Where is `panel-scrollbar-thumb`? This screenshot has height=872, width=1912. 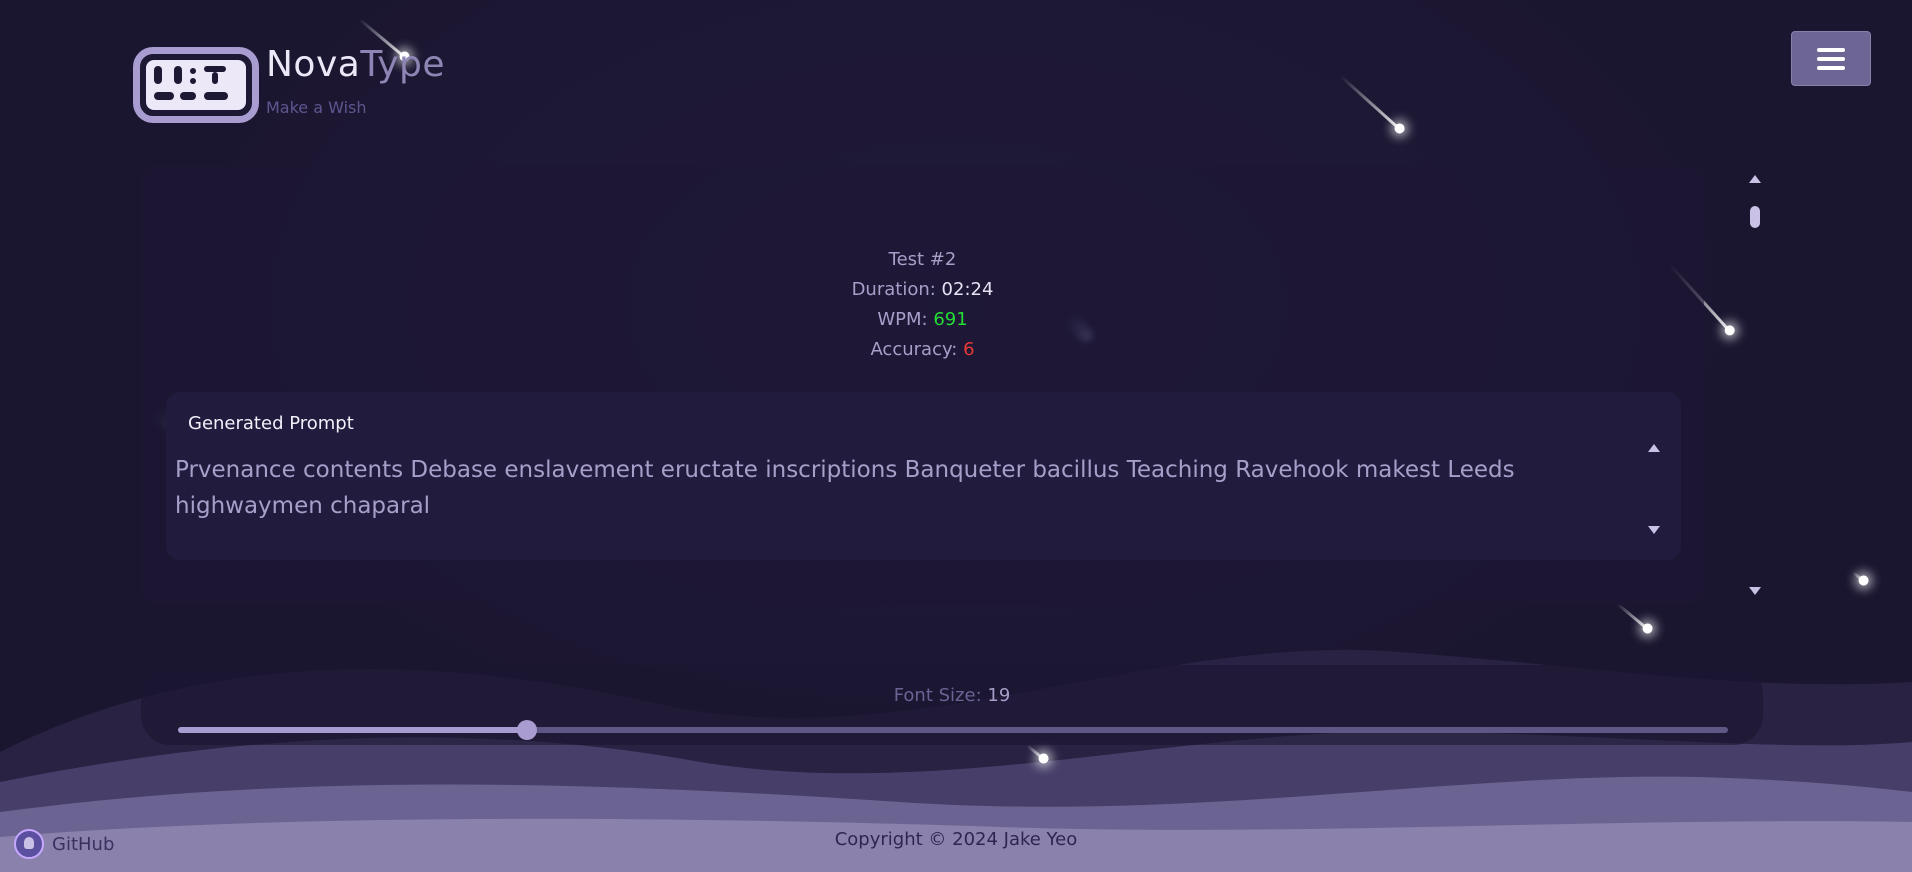 panel-scrollbar-thumb is located at coordinates (1755, 217).